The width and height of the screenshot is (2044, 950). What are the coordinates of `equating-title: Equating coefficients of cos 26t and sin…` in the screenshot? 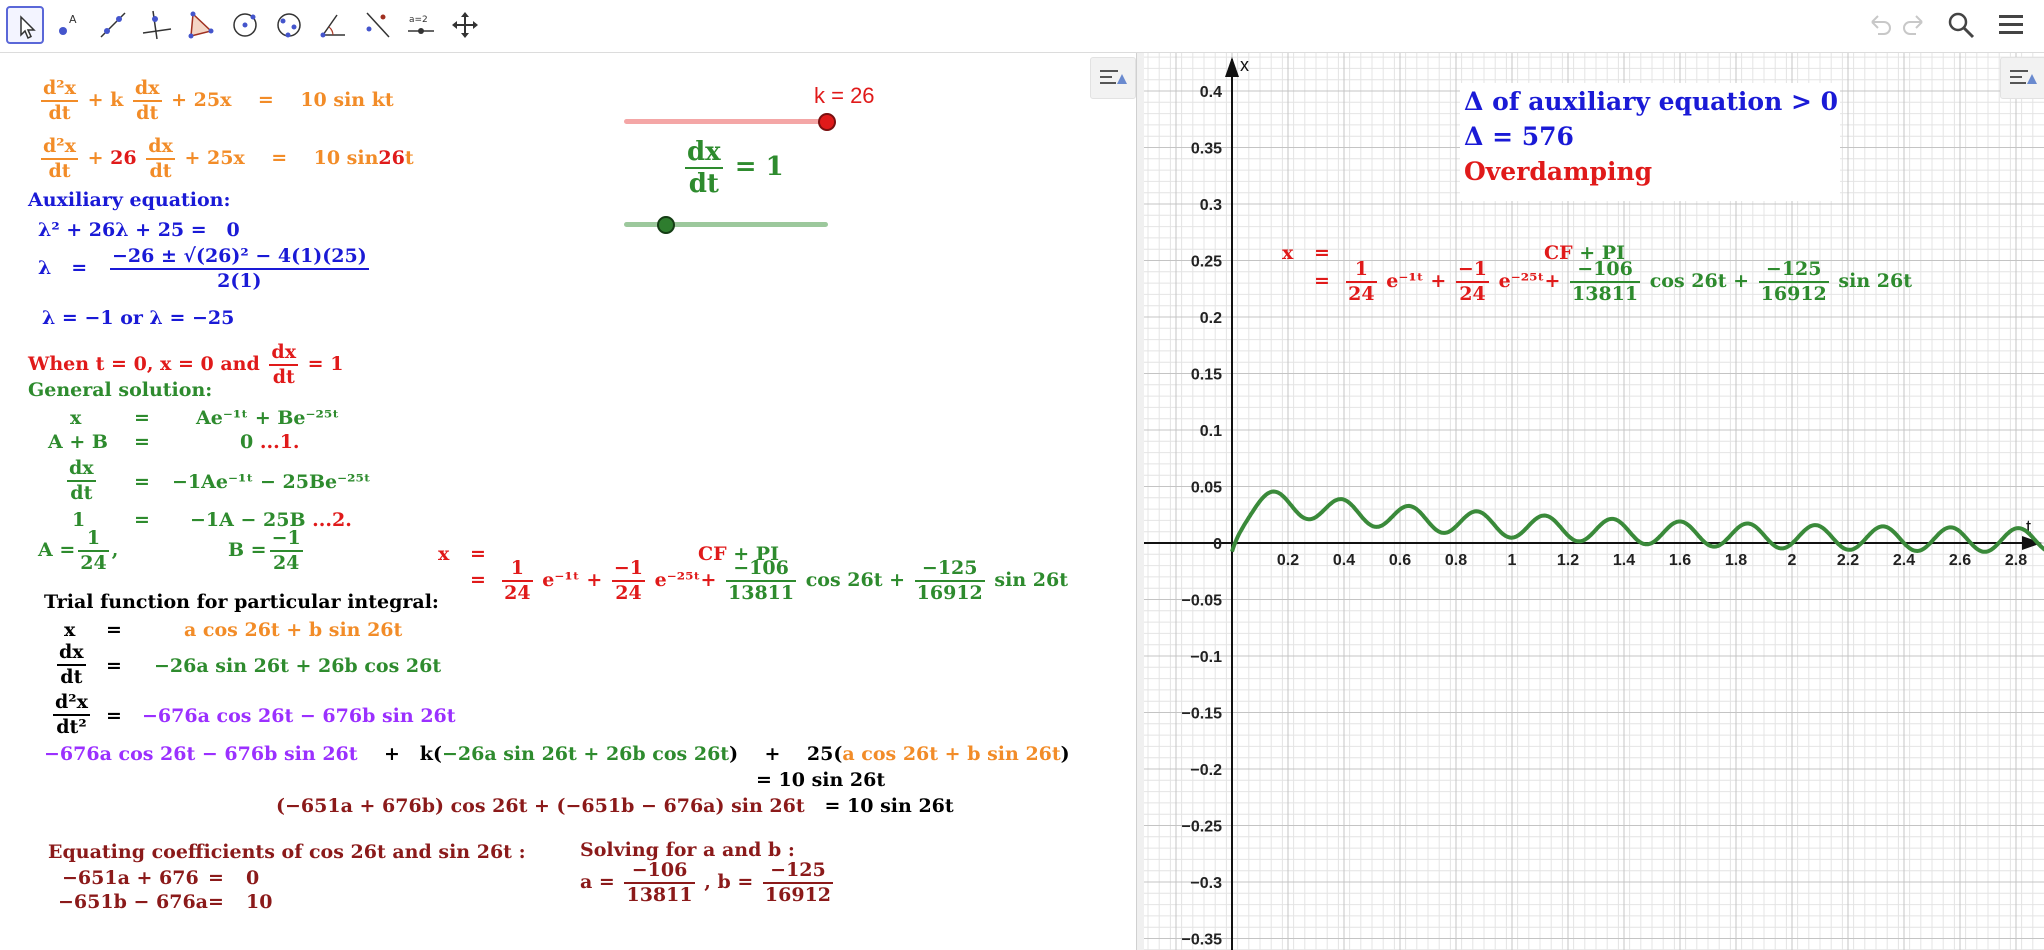 It's located at (287, 852).